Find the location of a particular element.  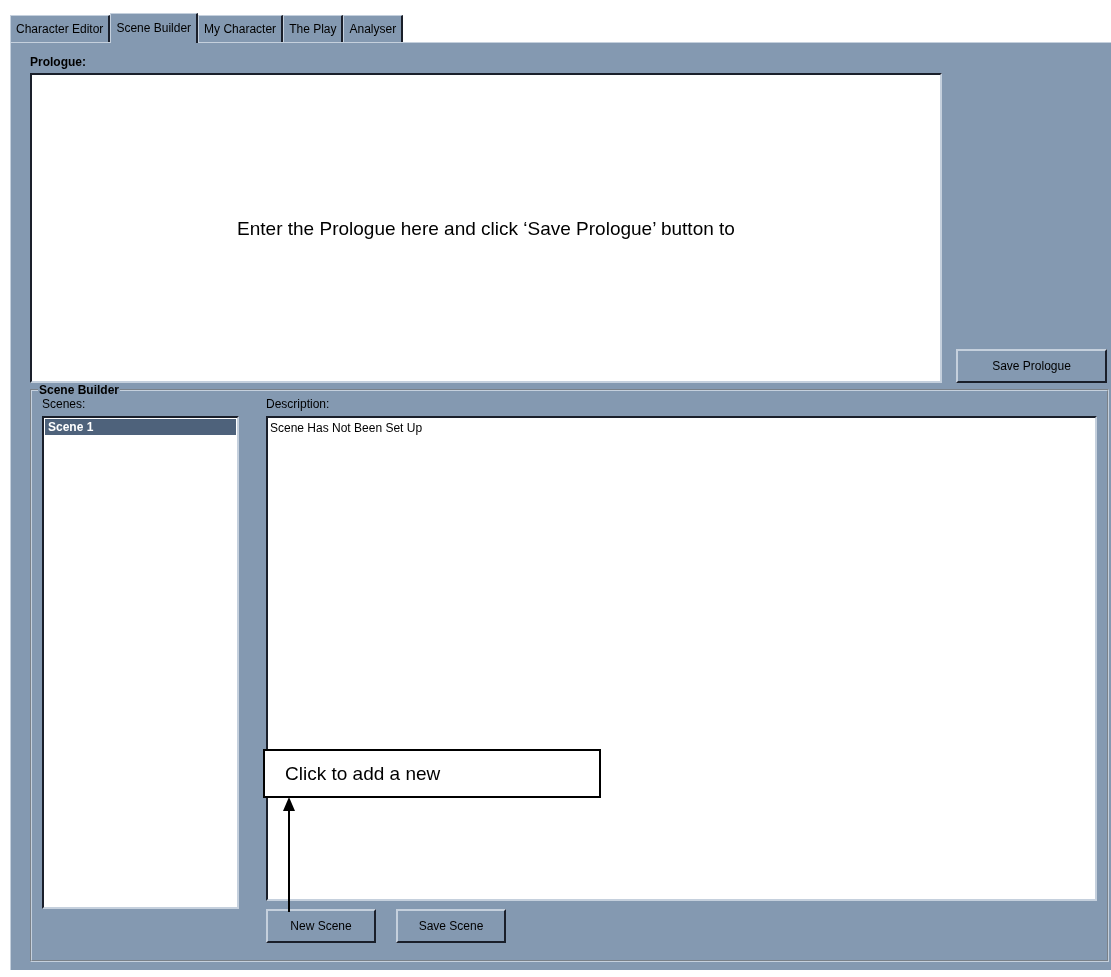

tab: My Character is located at coordinates (241, 28).